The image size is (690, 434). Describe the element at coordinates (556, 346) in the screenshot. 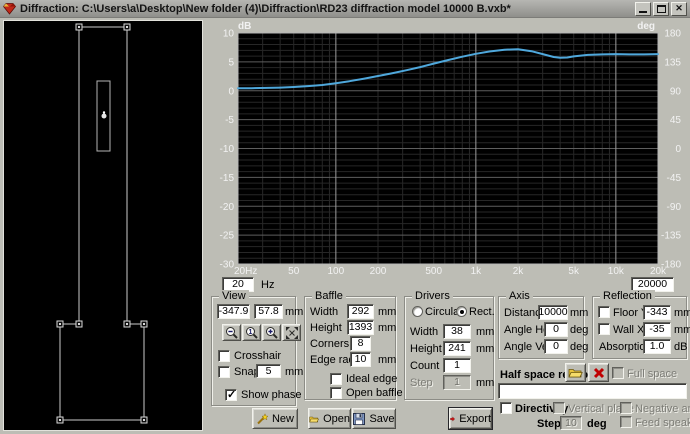

I see `angle-ver-field: 0` at that location.